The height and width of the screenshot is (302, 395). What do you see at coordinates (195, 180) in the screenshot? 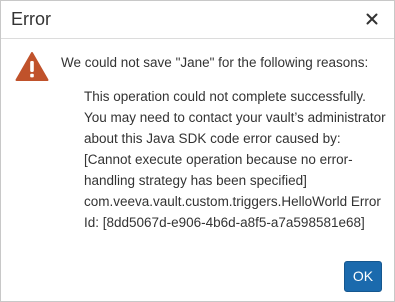
I see `error-detail-line: handling strategy has been specified]` at bounding box center [195, 180].